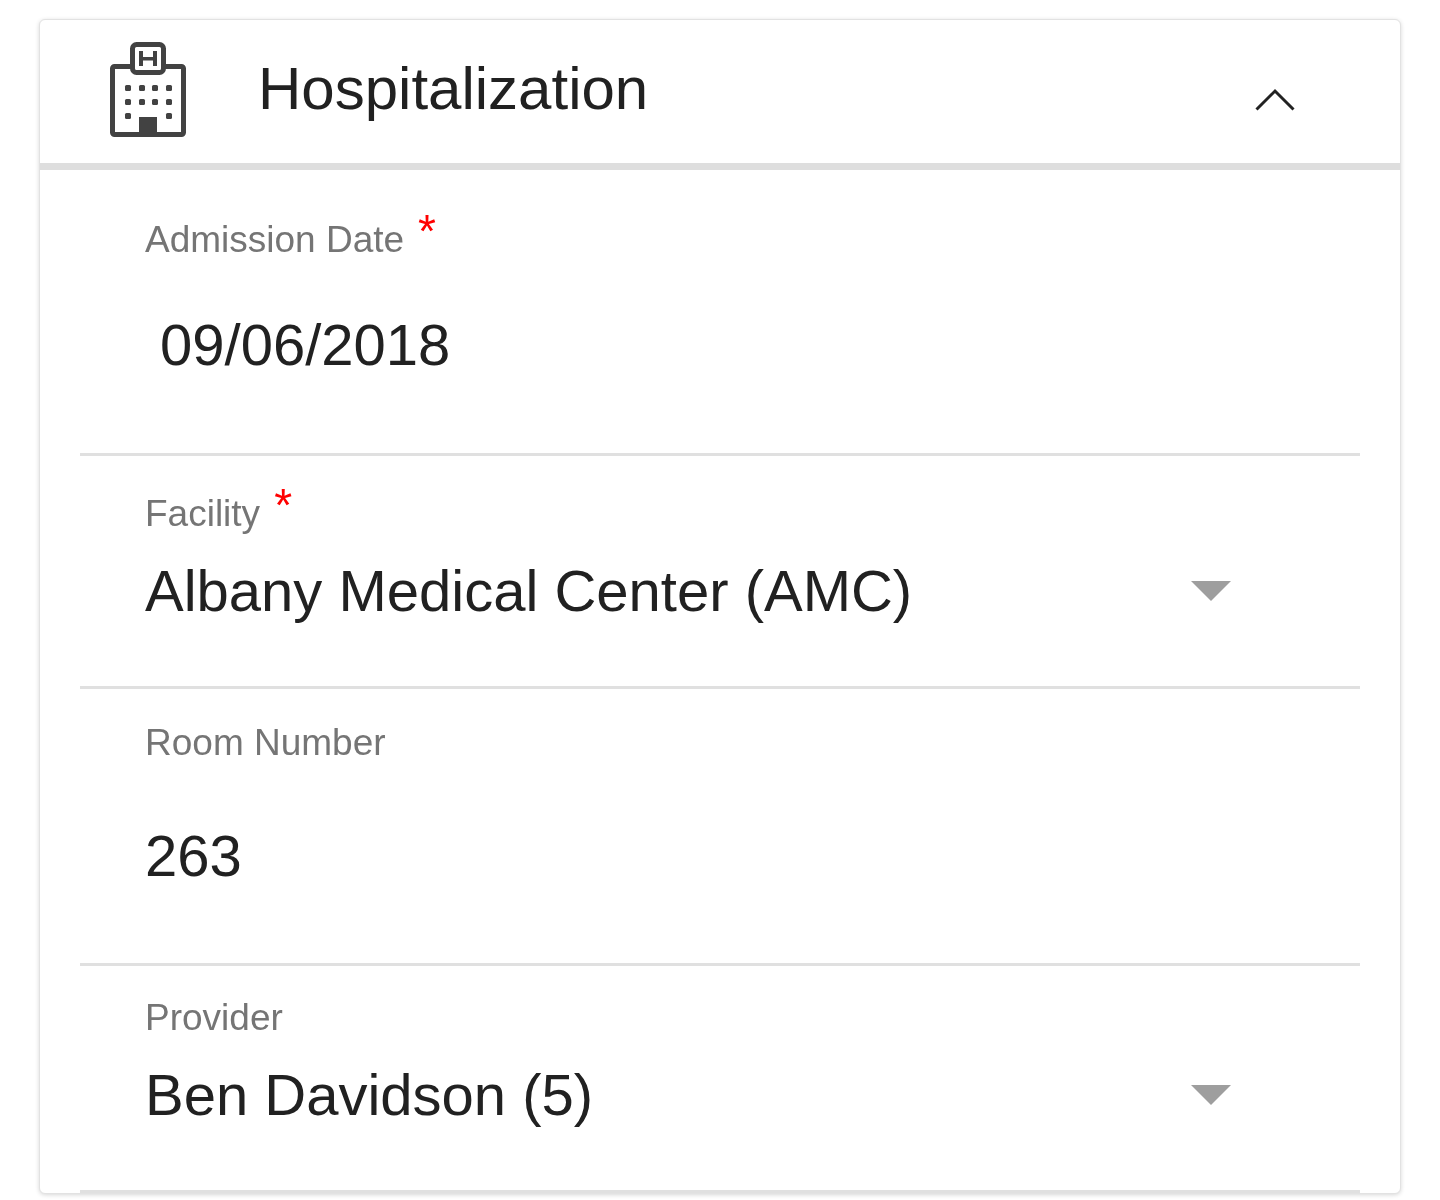 The height and width of the screenshot is (1200, 1440). Describe the element at coordinates (688, 591) in the screenshot. I see `select-field: Albany Medical Center (AMC)` at that location.